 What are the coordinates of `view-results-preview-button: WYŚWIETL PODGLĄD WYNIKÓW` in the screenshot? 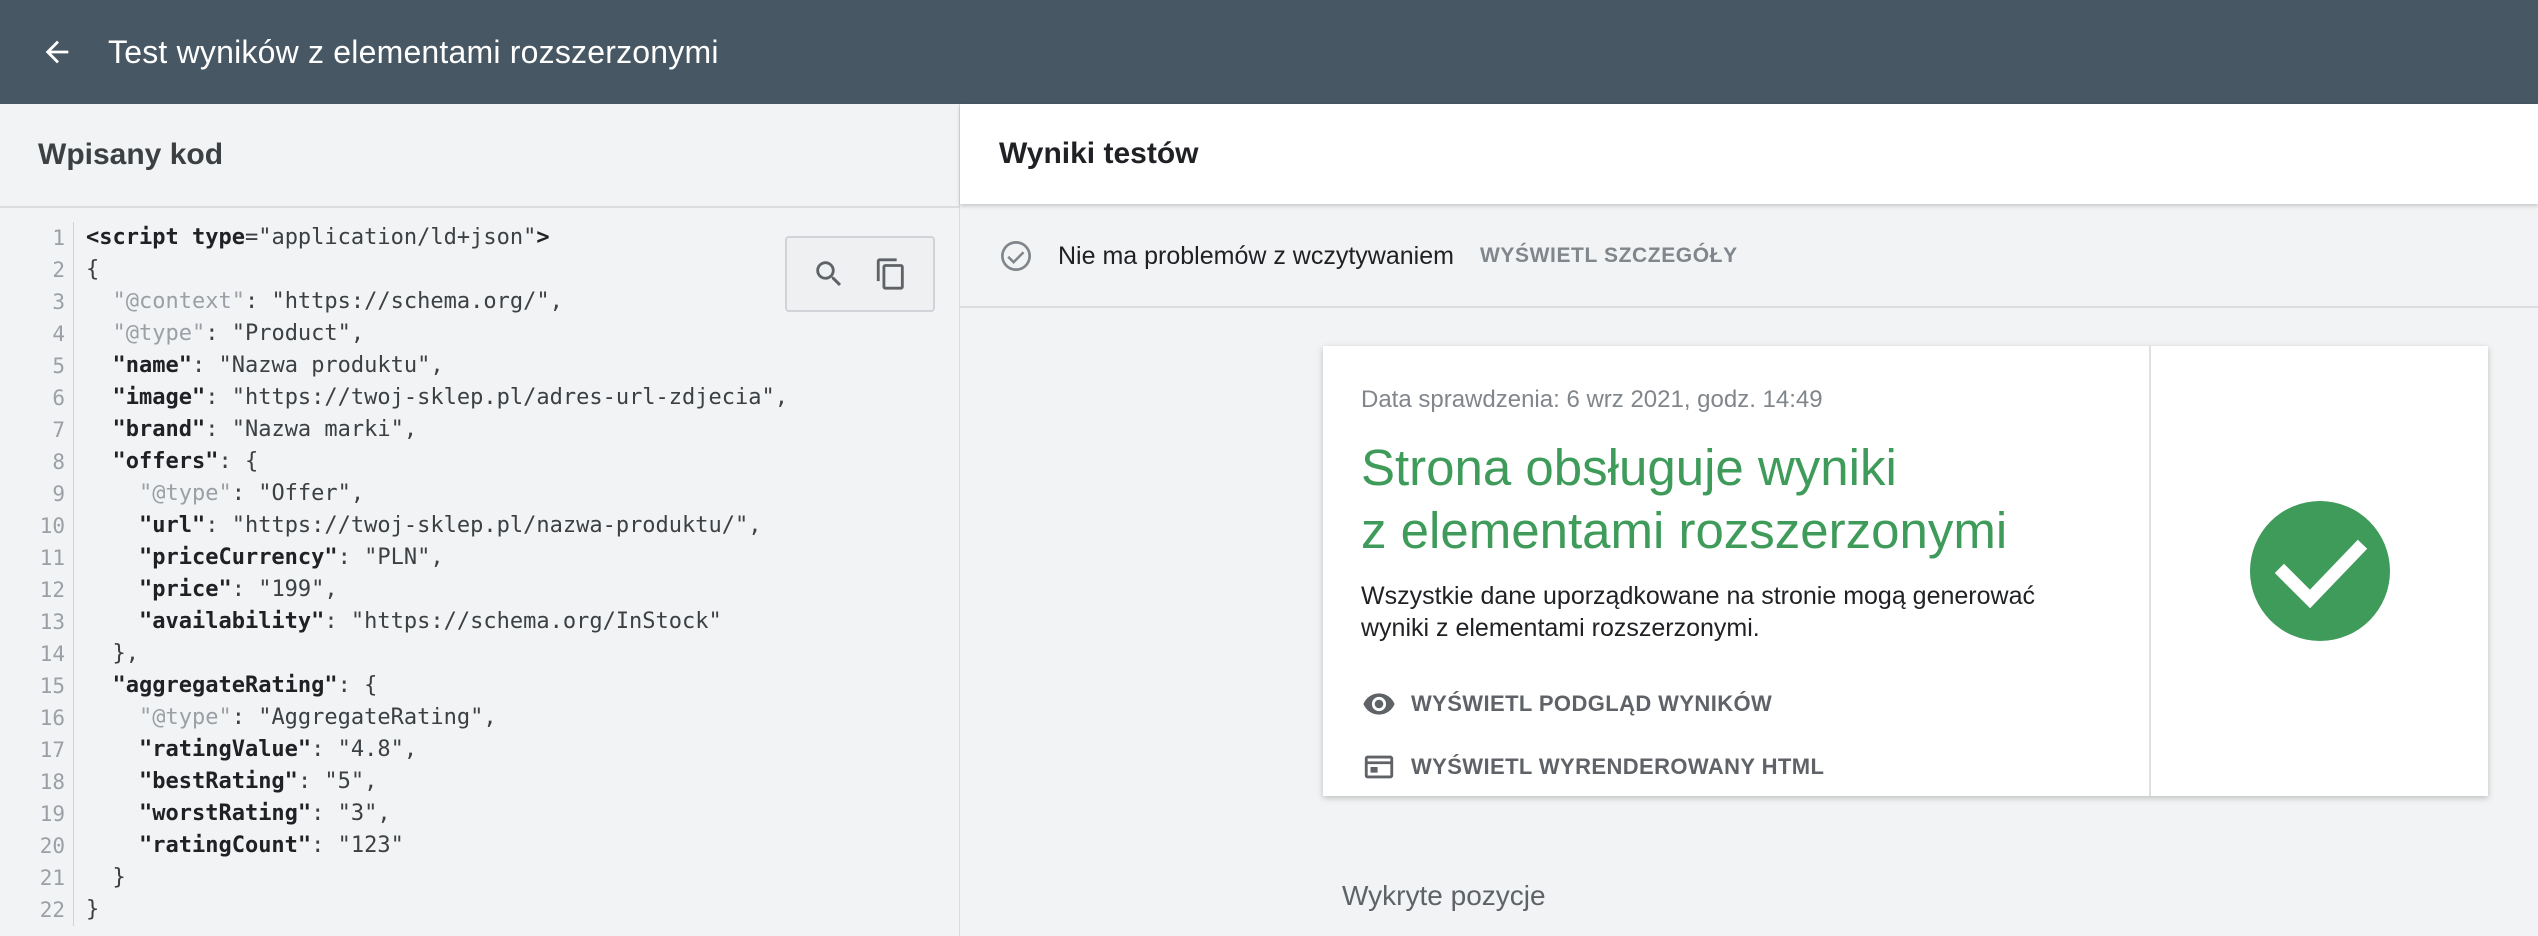 It's located at (1736, 704).